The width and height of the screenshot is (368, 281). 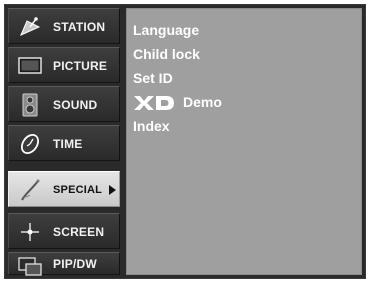 I want to click on sidebar-item-label: PIP/DW, so click(x=75, y=264).